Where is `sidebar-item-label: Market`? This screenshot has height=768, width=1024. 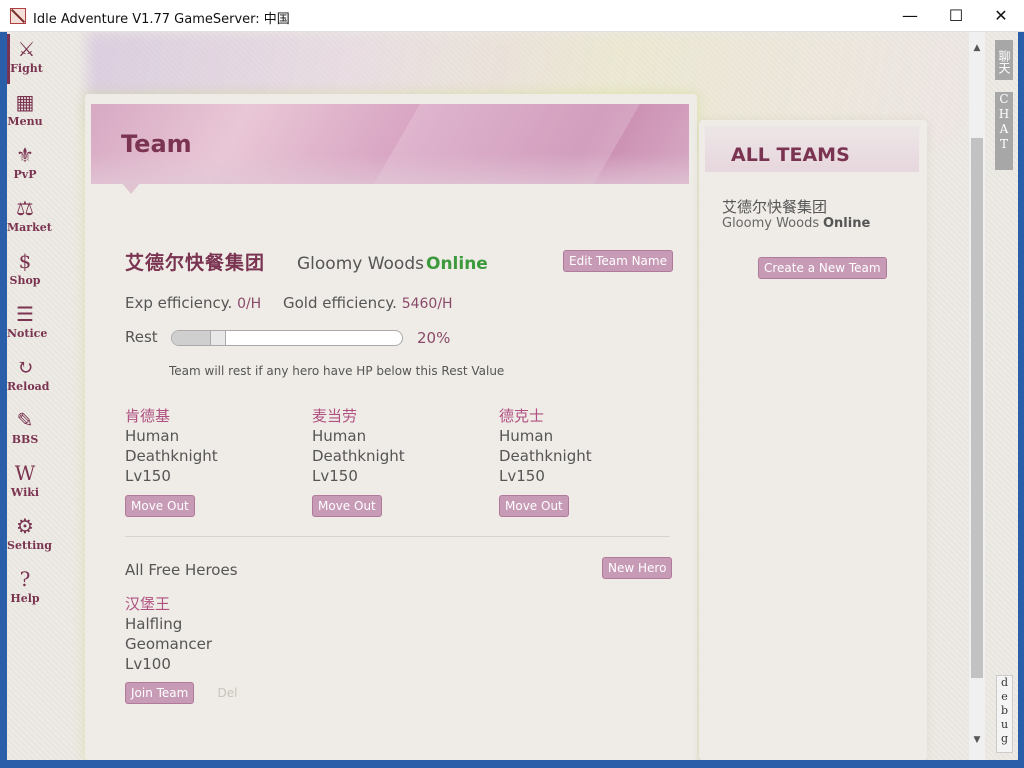
sidebar-item-label: Market is located at coordinates (25, 227).